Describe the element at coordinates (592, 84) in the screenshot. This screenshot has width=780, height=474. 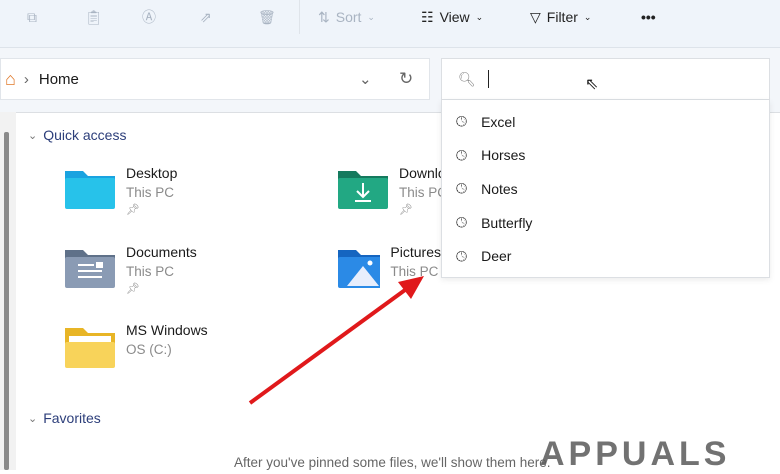
I see `mouse-cursor: ⇖` at that location.